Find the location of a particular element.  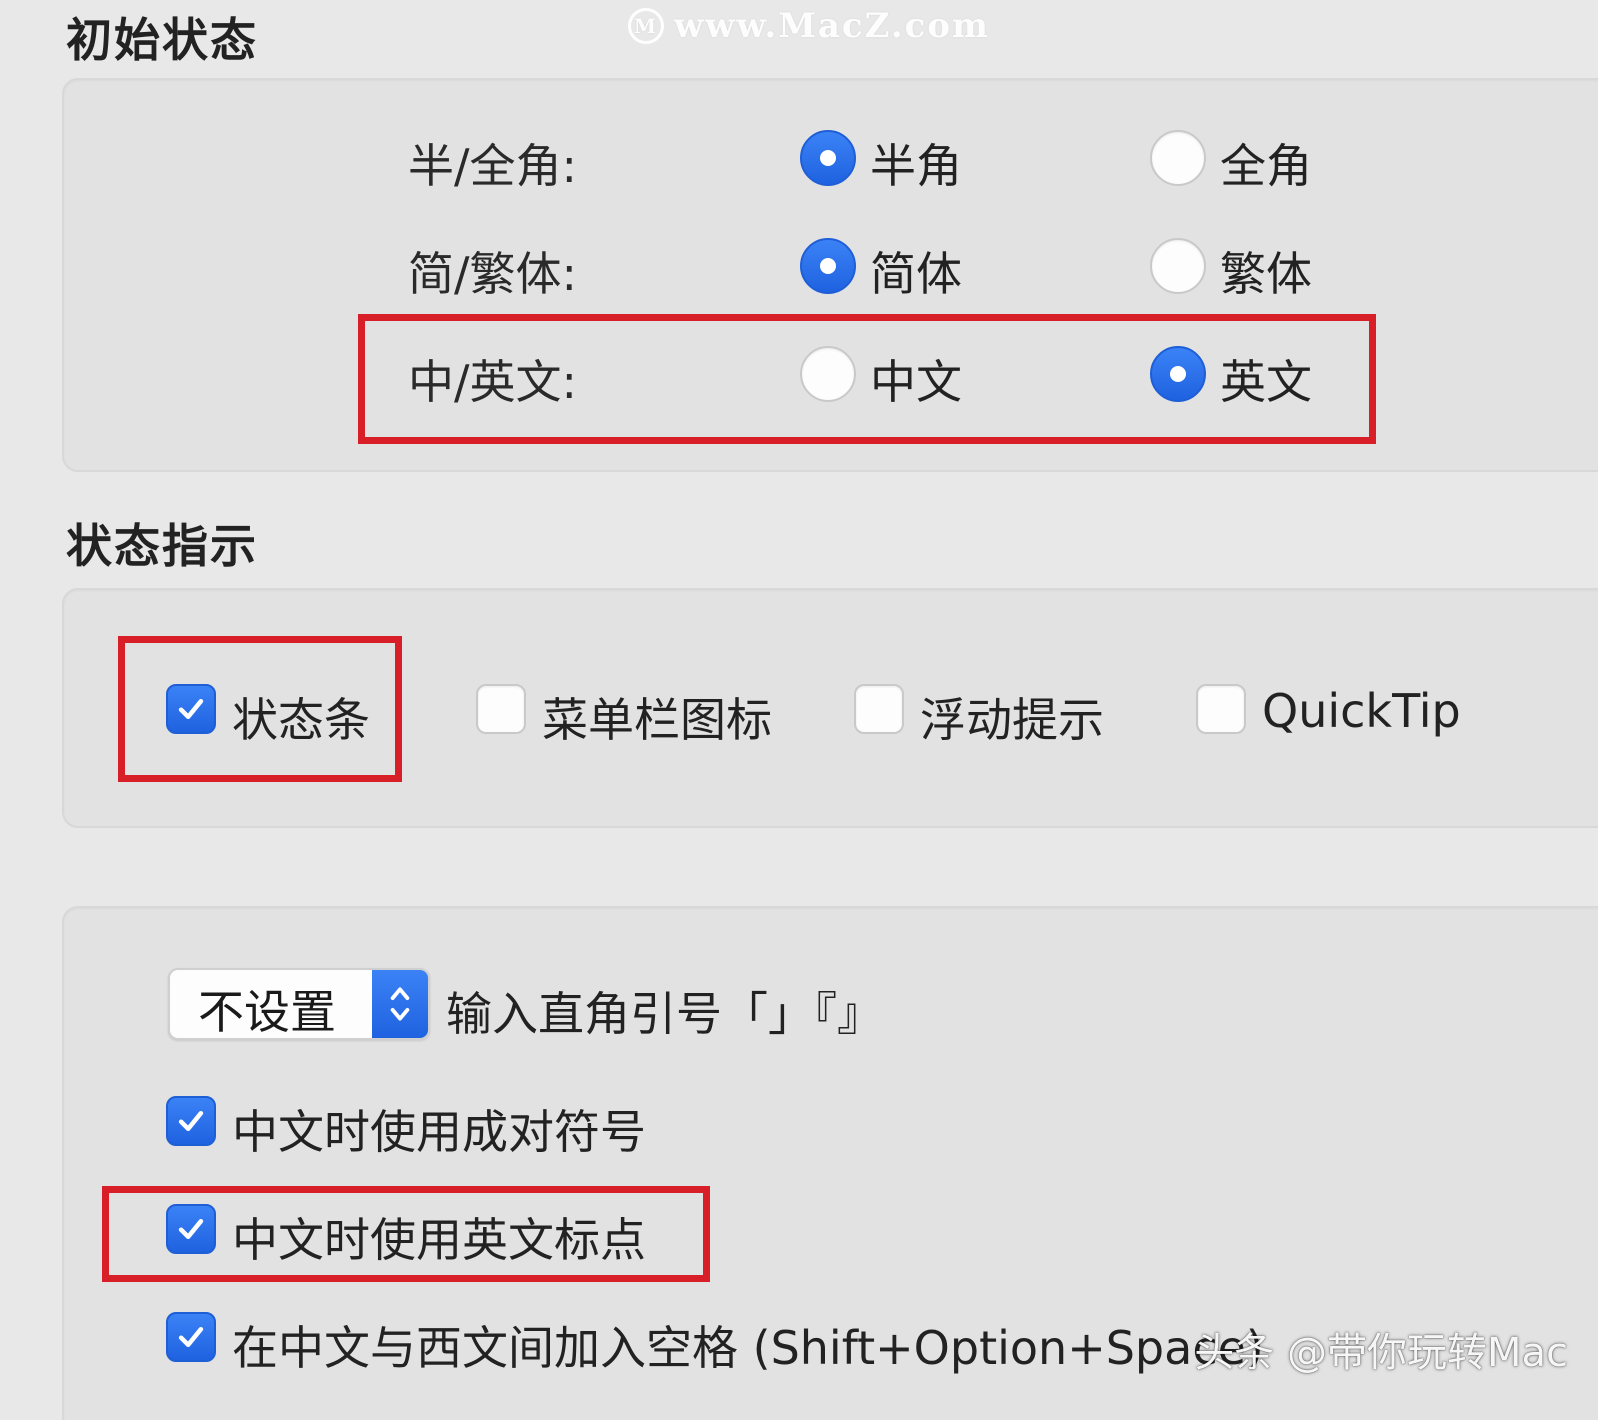

menubar-icon-checkbox is located at coordinates (501, 709).